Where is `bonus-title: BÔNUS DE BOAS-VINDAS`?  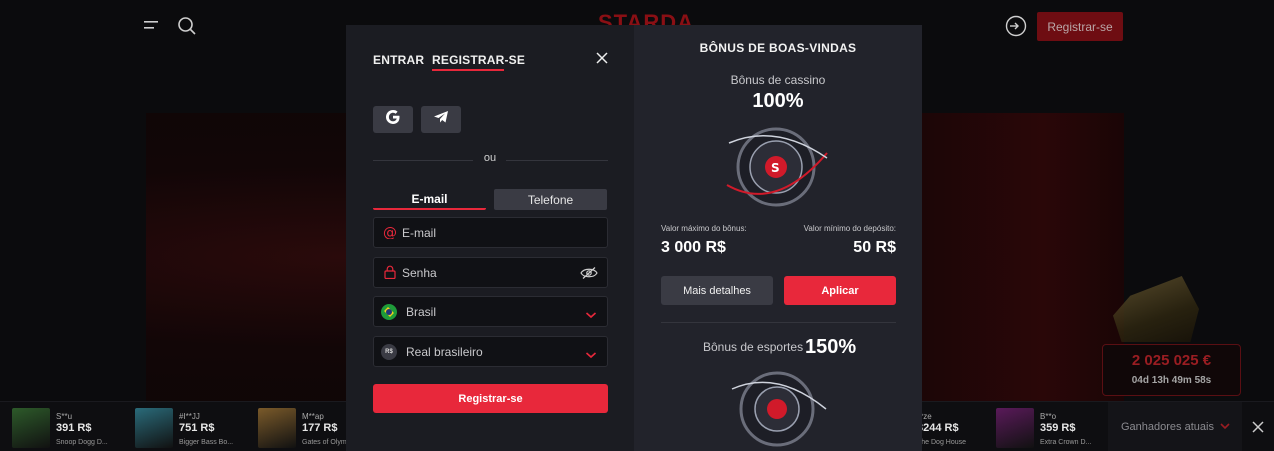
bonus-title: BÔNUS DE BOAS-VINDAS is located at coordinates (778, 48).